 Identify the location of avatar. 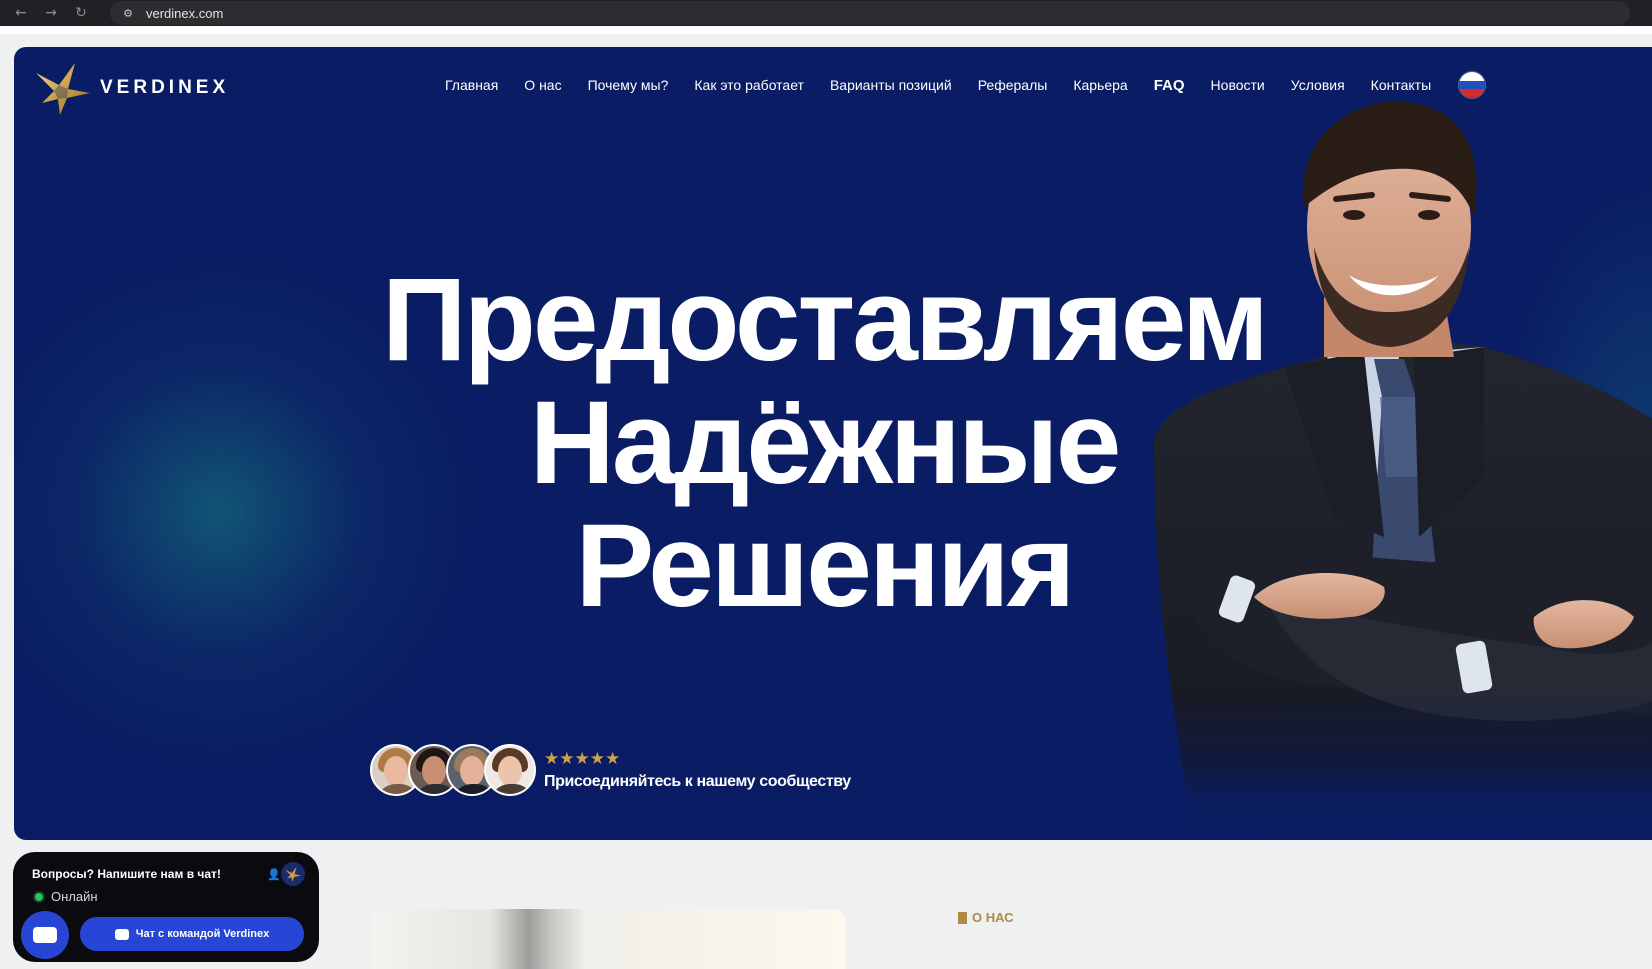
(510, 770).